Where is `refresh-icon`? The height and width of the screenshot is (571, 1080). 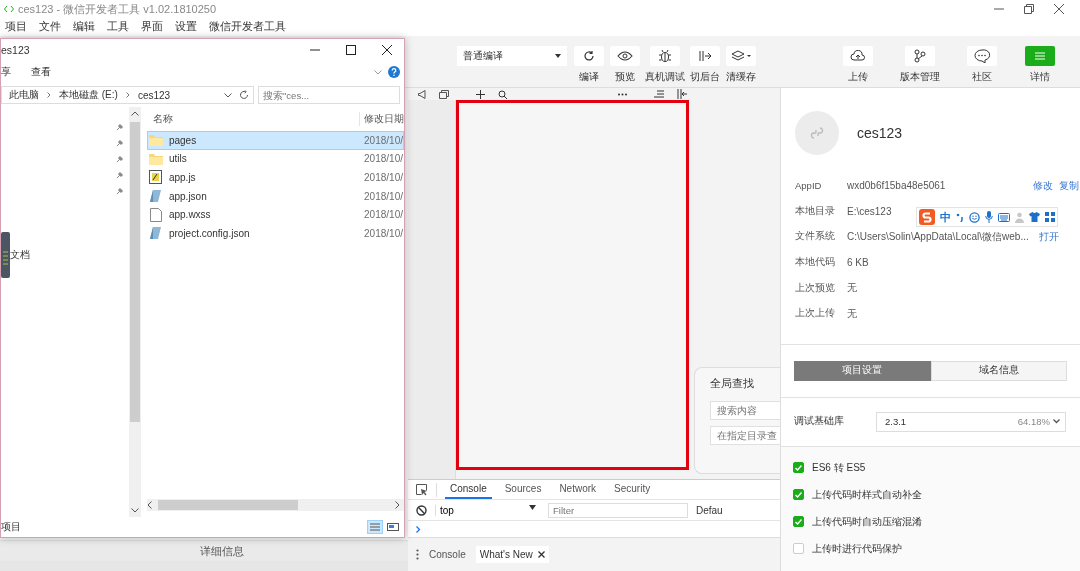 refresh-icon is located at coordinates (244, 95).